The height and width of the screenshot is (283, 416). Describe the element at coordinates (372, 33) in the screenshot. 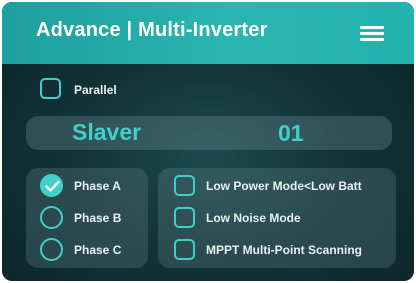

I see `hamburger-menu-icon` at that location.